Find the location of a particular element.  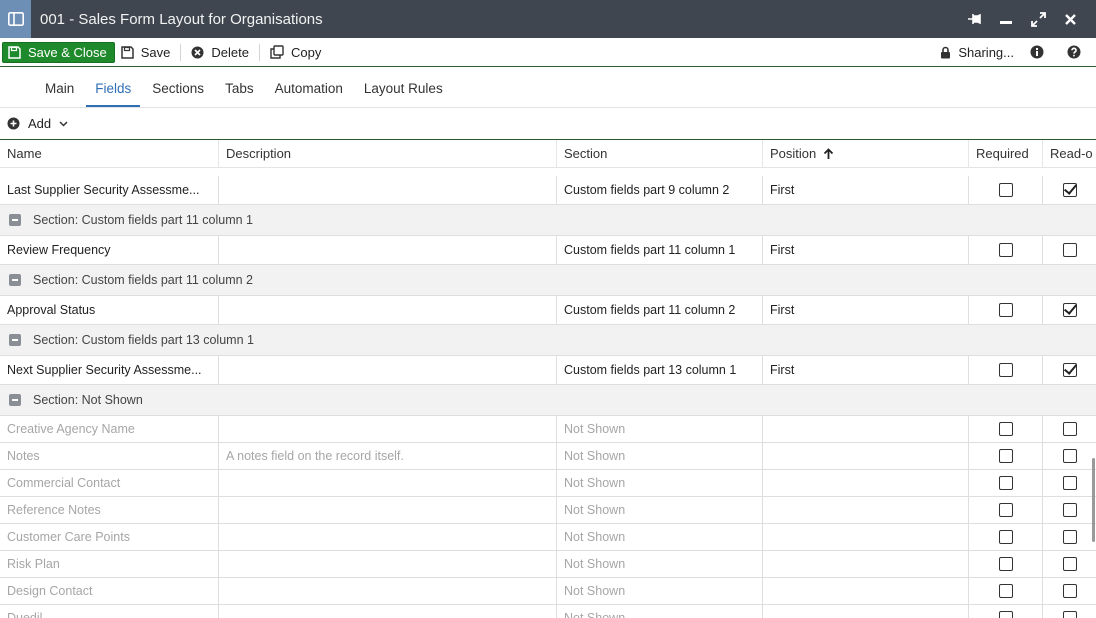

add-button: Add is located at coordinates (41, 123).